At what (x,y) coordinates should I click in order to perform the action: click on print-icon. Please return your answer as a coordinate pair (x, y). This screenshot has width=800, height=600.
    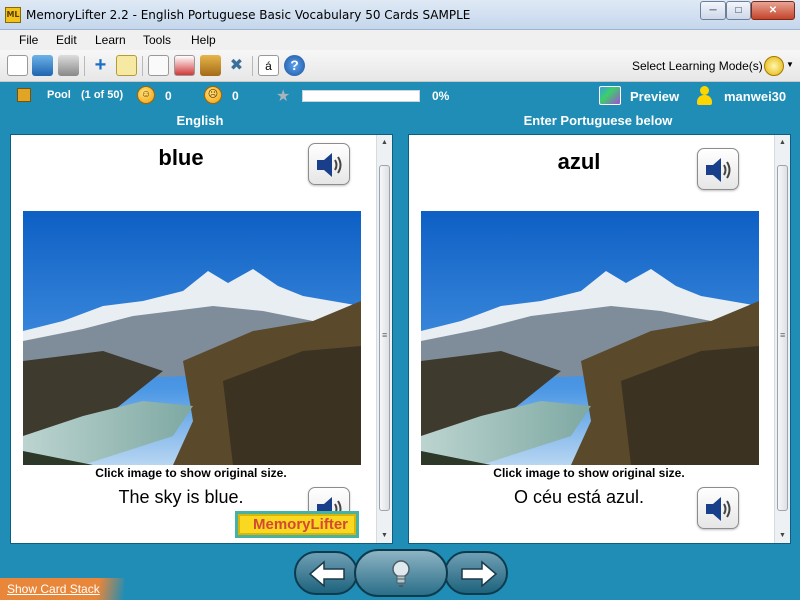
    Looking at the image, I should click on (68, 65).